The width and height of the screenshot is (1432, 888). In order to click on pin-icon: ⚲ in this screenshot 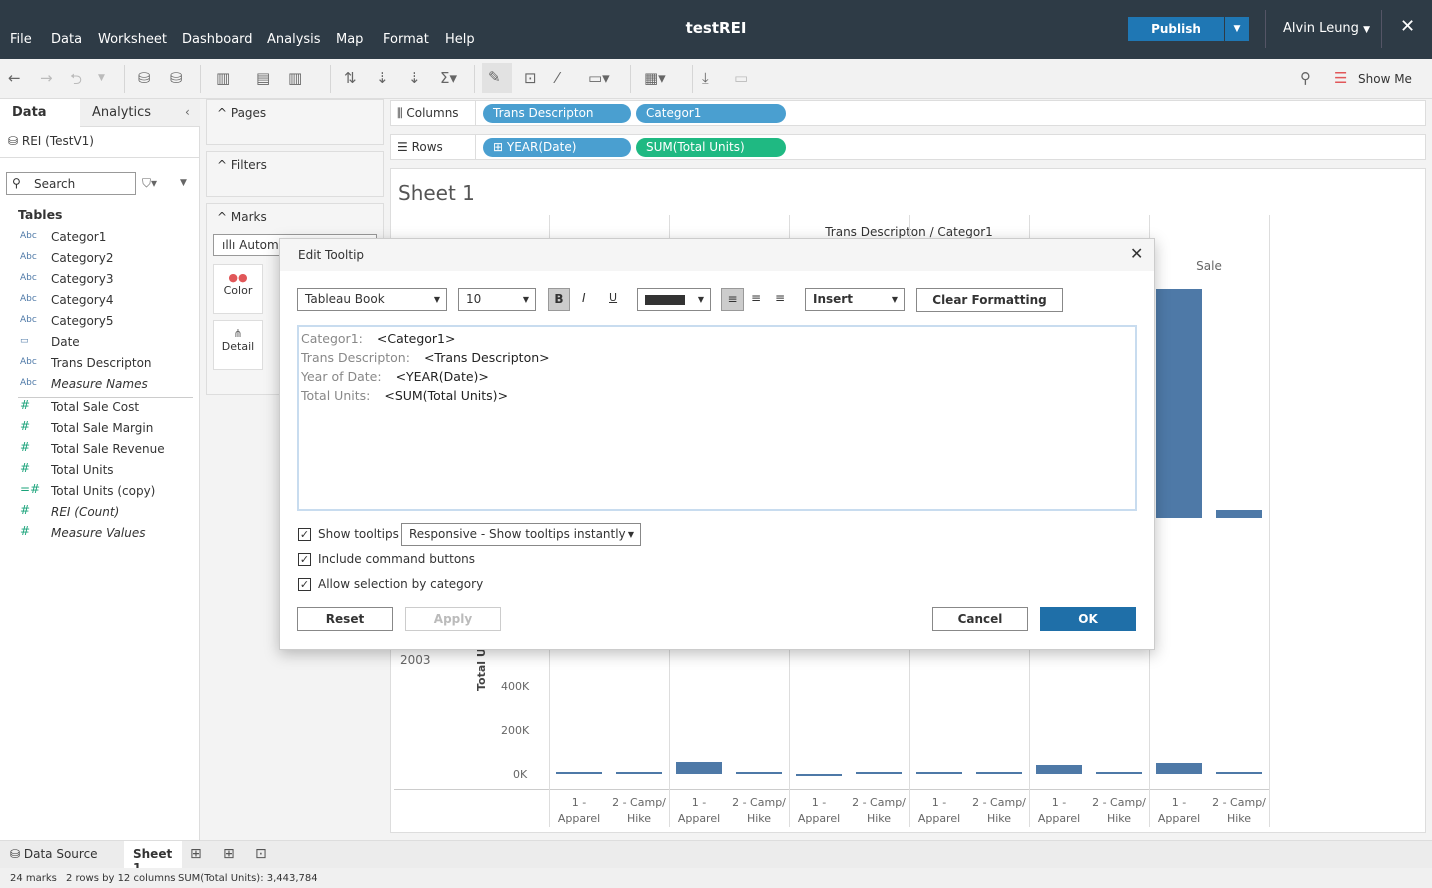, I will do `click(1305, 78)`.